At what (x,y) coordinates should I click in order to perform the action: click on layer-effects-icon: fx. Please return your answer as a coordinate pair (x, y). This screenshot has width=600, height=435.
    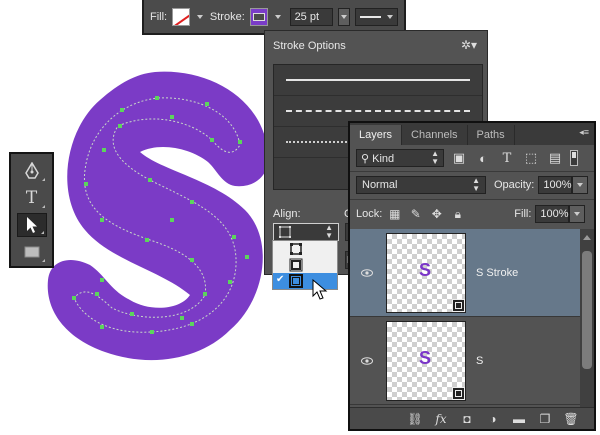
    Looking at the image, I should click on (441, 419).